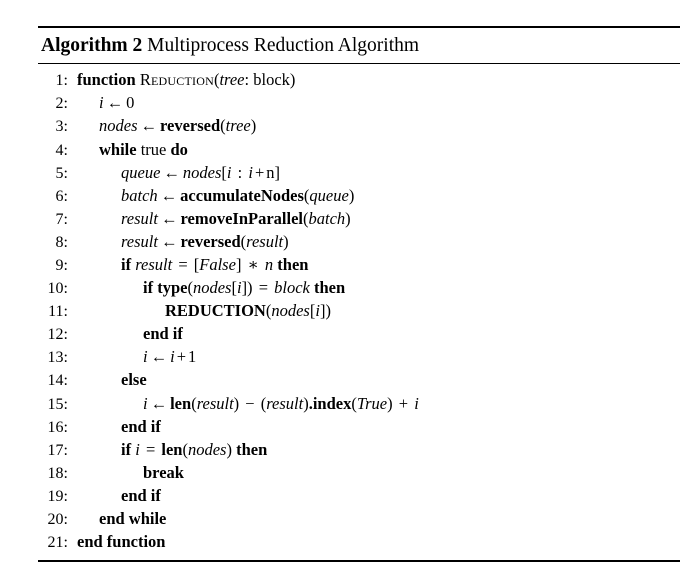 The width and height of the screenshot is (699, 580). Describe the element at coordinates (244, 288) in the screenshot. I see `algorithm-line-code: if type(nodes[i]) = block then` at that location.